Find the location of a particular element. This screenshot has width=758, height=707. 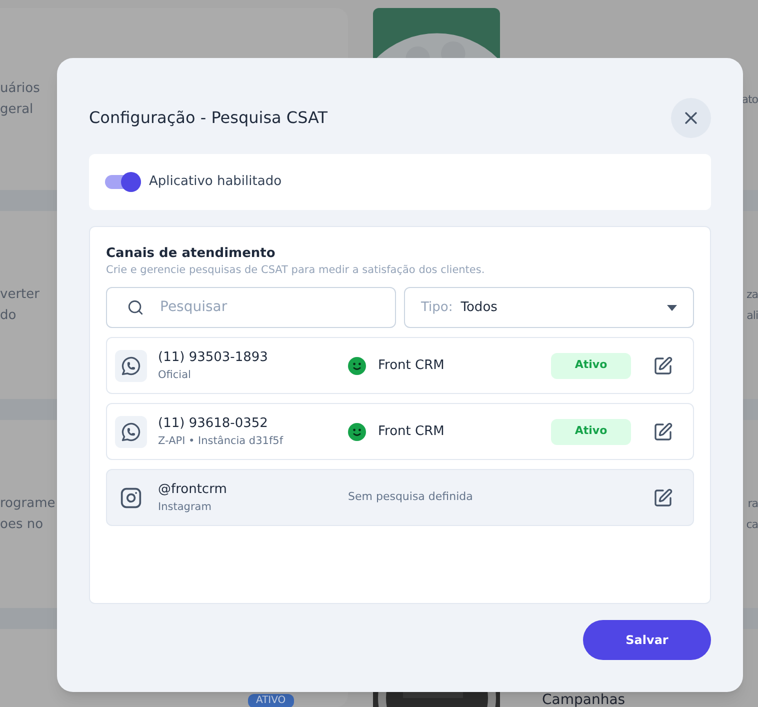

survey-note: Sem pesquisa definida is located at coordinates (410, 497).